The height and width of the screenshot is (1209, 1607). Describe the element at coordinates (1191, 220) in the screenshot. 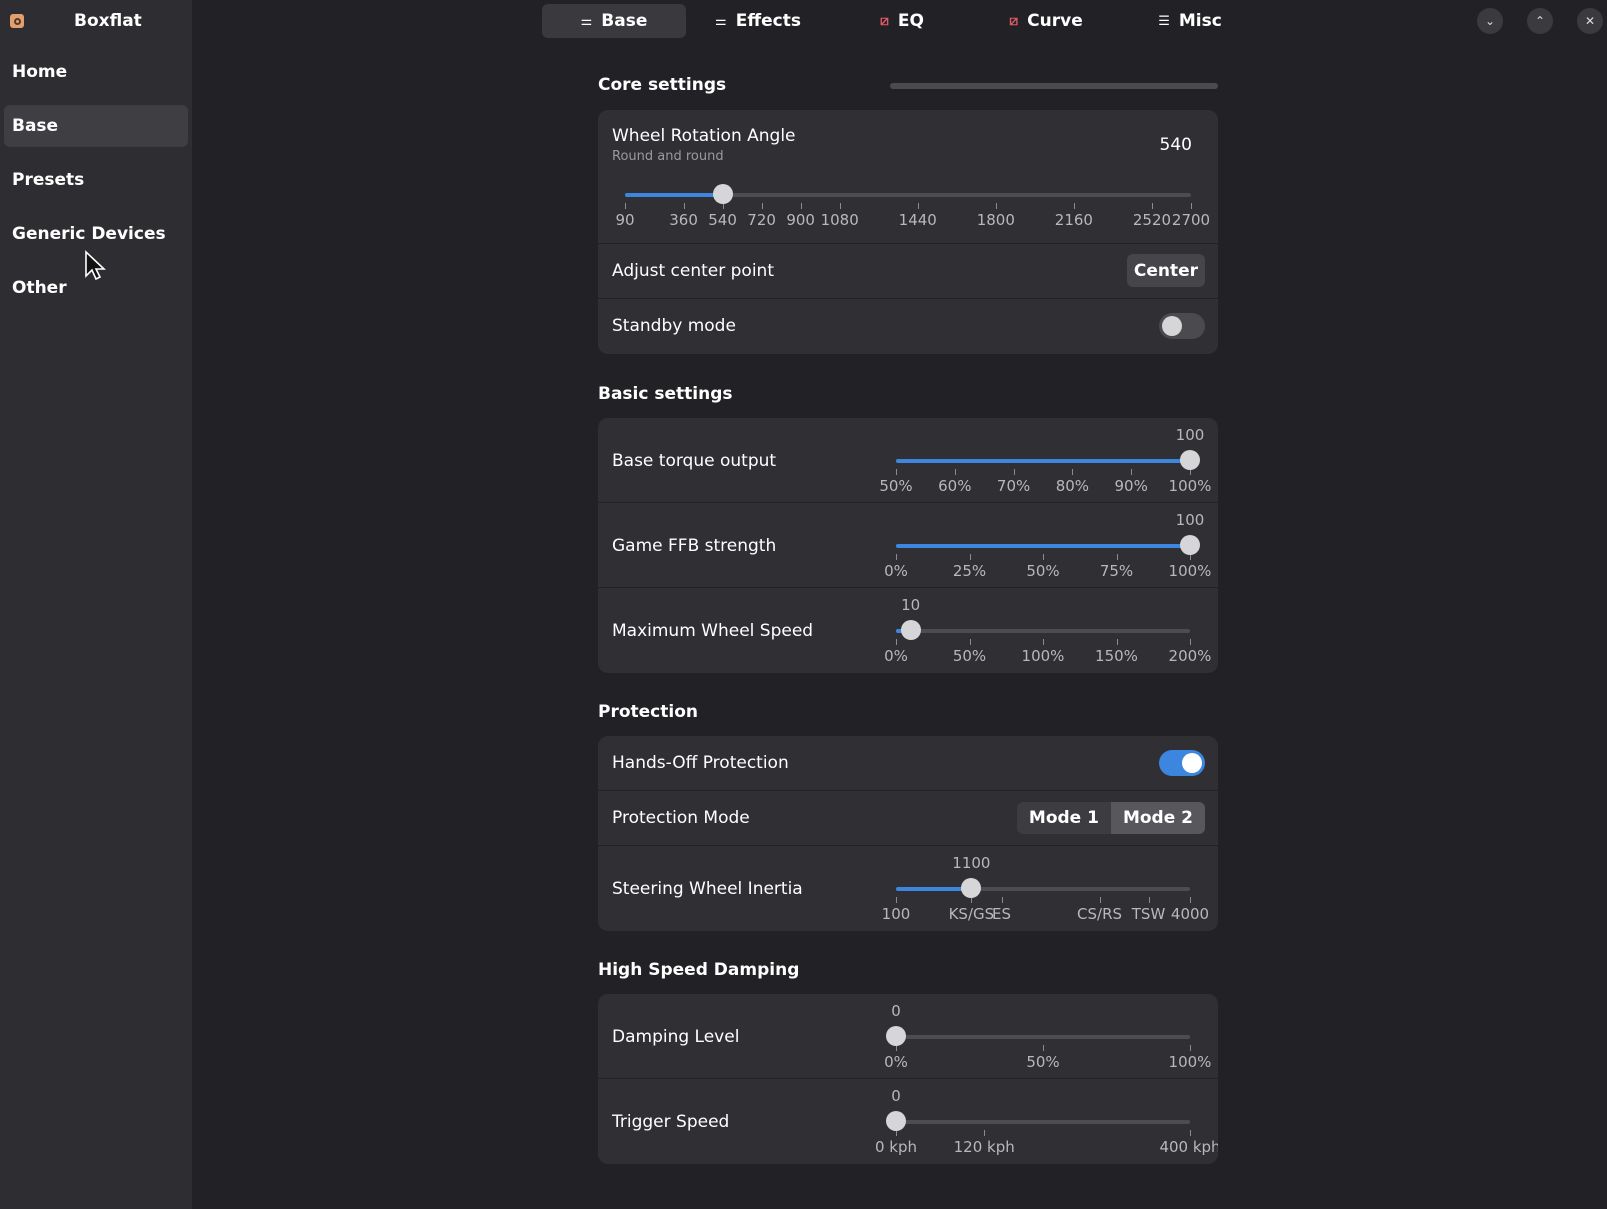

I see `slider-tick-label: 2700` at that location.